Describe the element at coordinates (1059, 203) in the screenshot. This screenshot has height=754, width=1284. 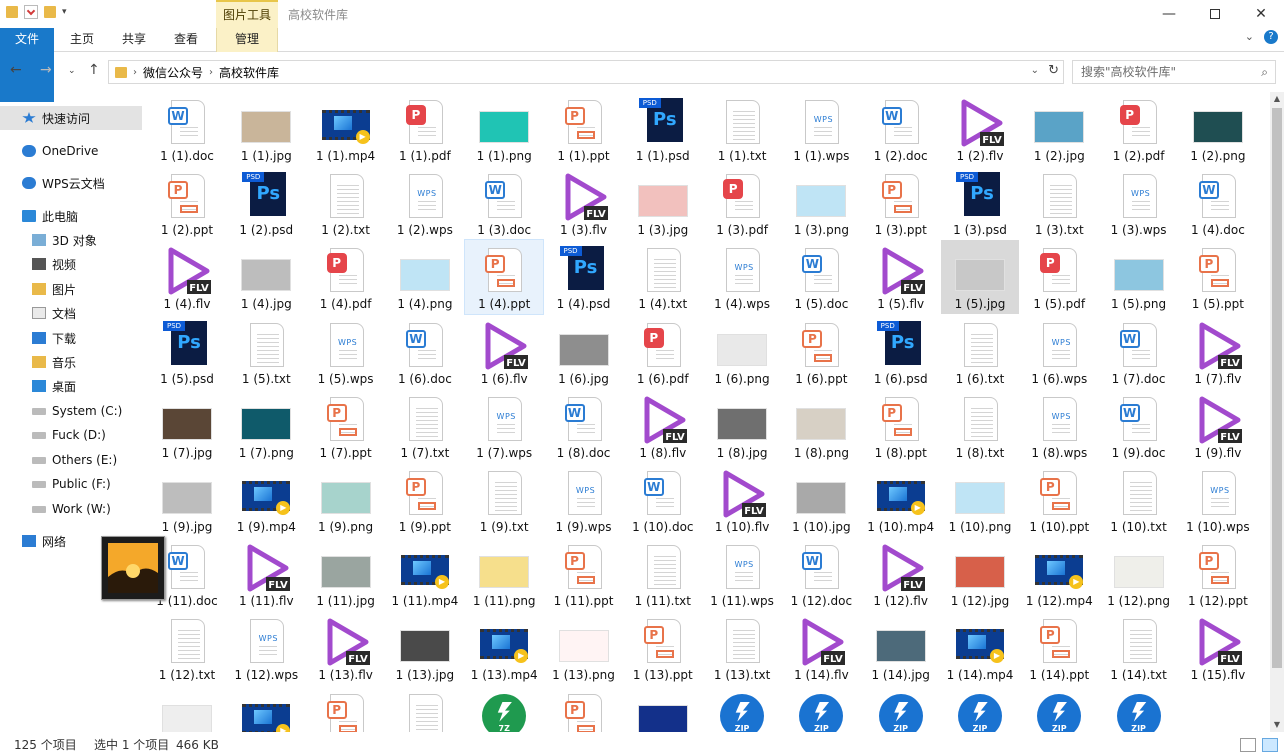
I see `file-item: 1 (3).txt` at that location.